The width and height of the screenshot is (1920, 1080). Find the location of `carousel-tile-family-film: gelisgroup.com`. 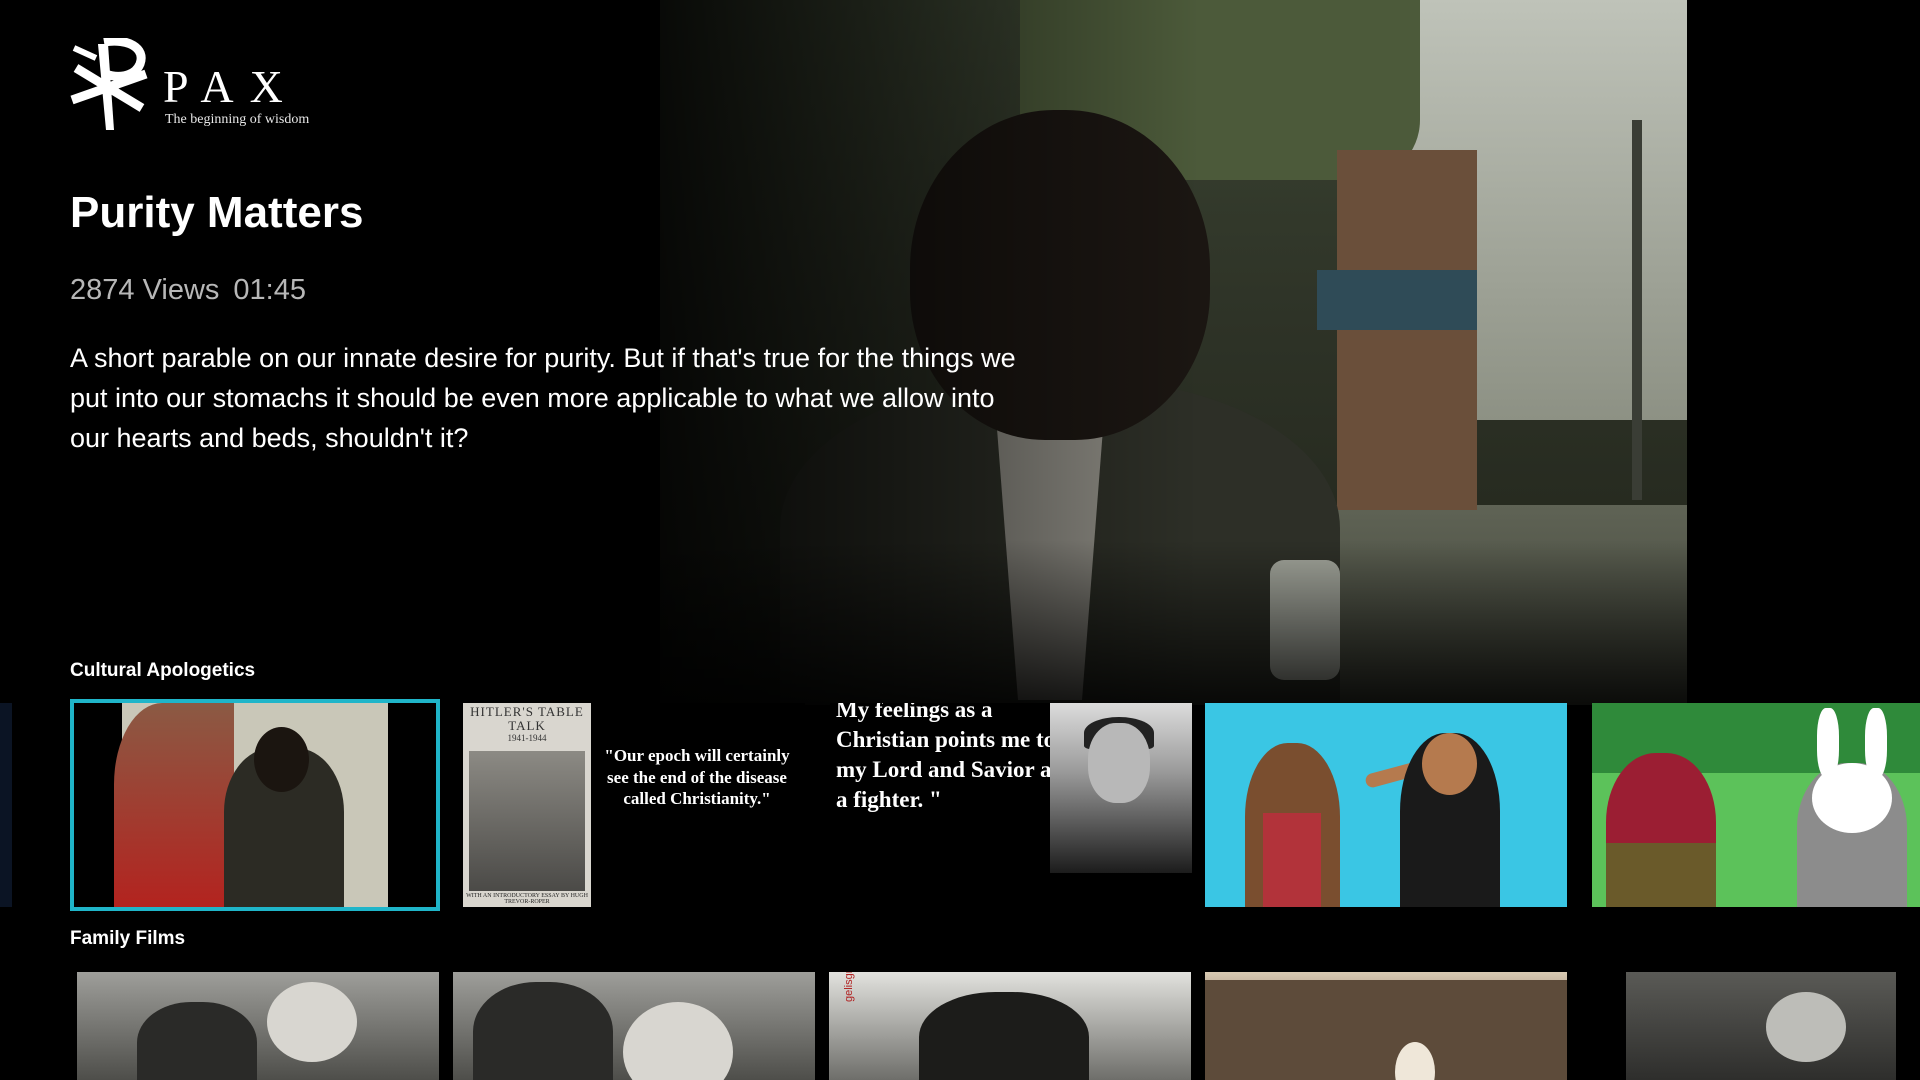

carousel-tile-family-film: gelisgroup.com is located at coordinates (1010, 1026).